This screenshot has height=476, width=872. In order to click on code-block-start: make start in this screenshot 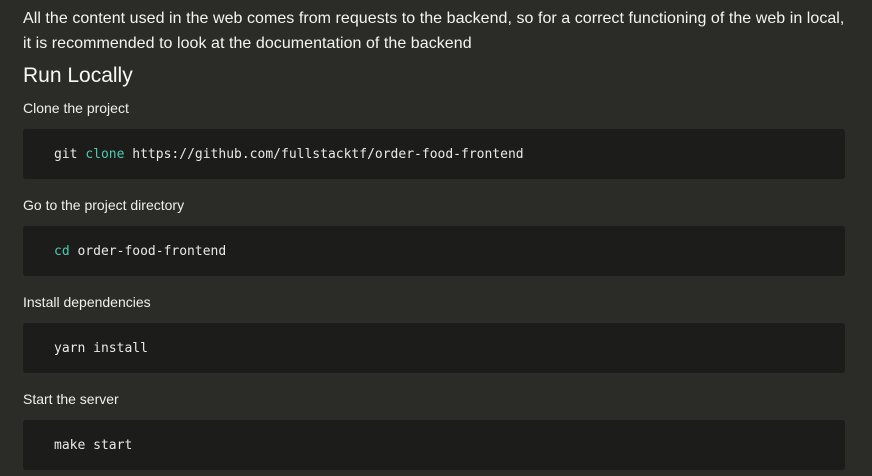, I will do `click(434, 445)`.